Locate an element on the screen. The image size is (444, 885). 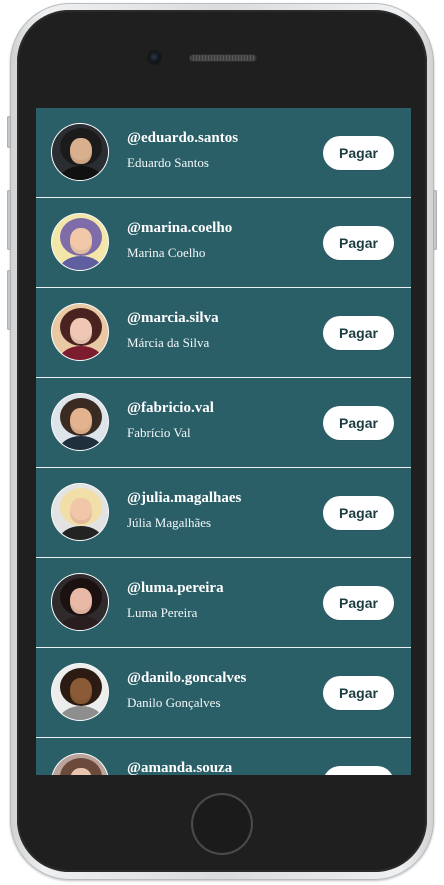
user-row: @julia.magalhaes Júlia Magalhães Pagar is located at coordinates (223, 513).